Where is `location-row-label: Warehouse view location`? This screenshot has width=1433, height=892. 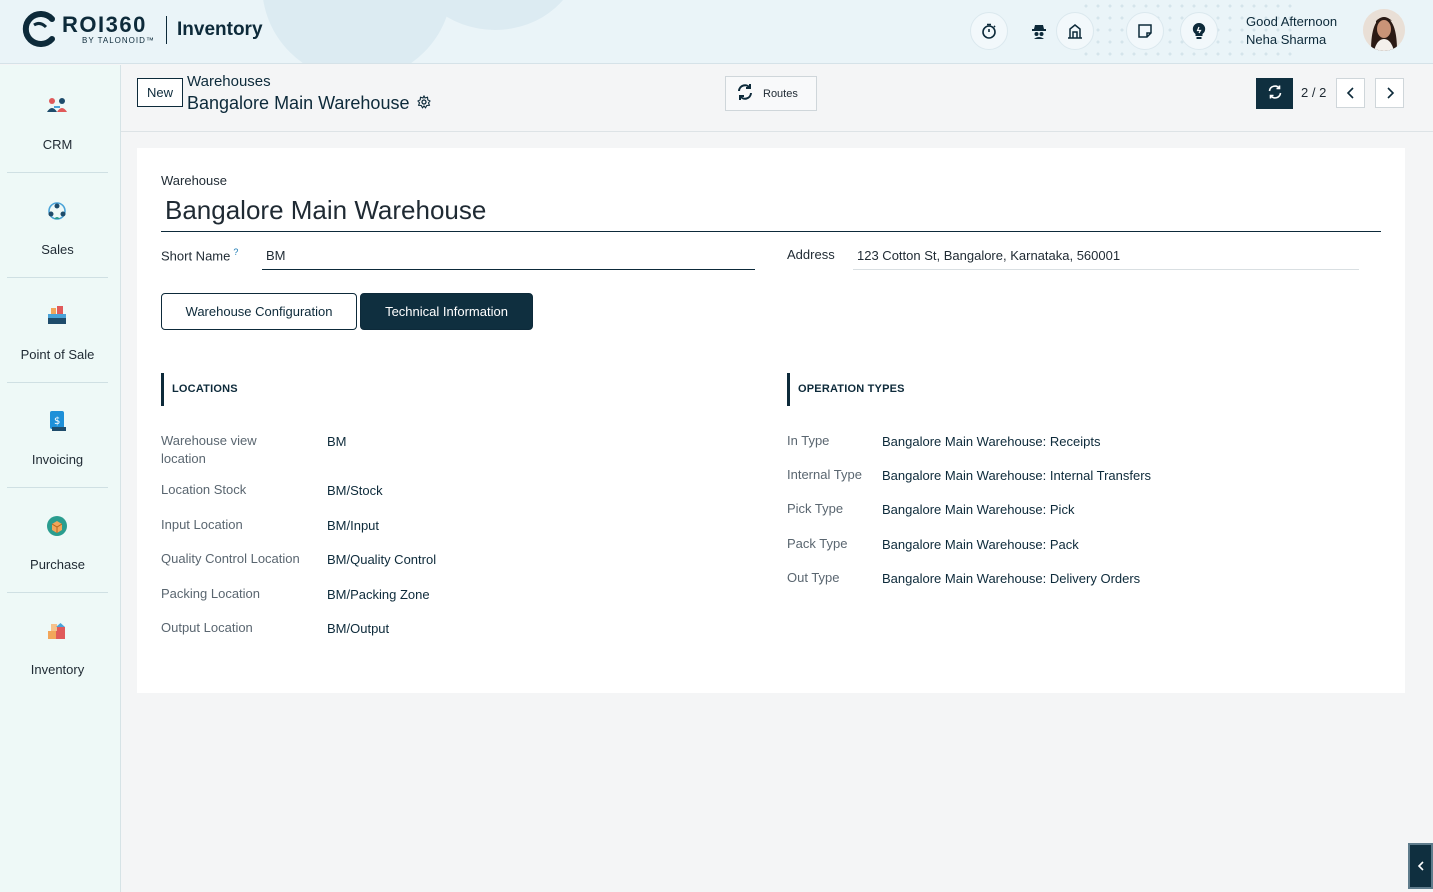 location-row-label: Warehouse view location is located at coordinates (209, 449).